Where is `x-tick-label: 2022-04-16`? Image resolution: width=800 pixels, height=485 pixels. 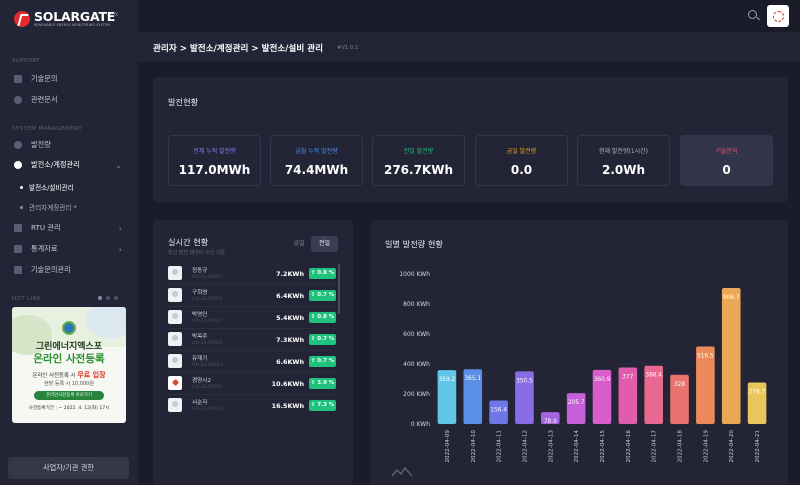 x-tick-label: 2022-04-16 is located at coordinates (629, 446).